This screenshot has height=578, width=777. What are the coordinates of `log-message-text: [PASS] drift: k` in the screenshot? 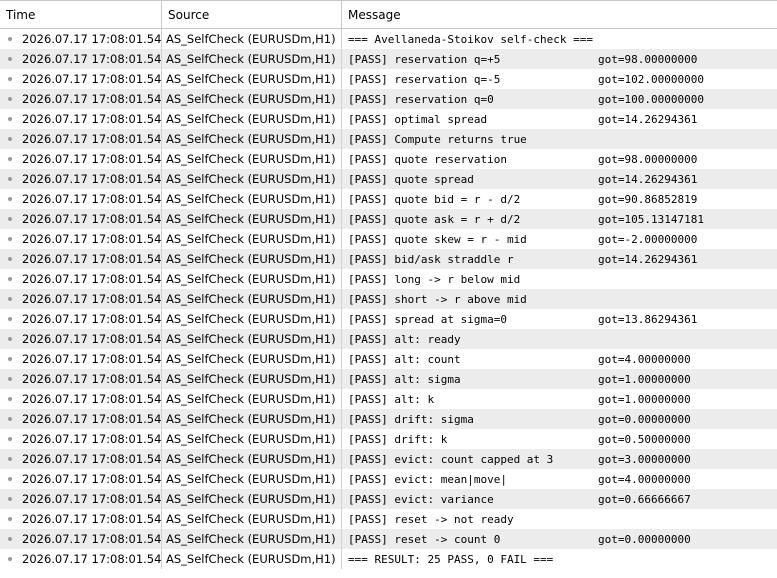 It's located at (398, 439).